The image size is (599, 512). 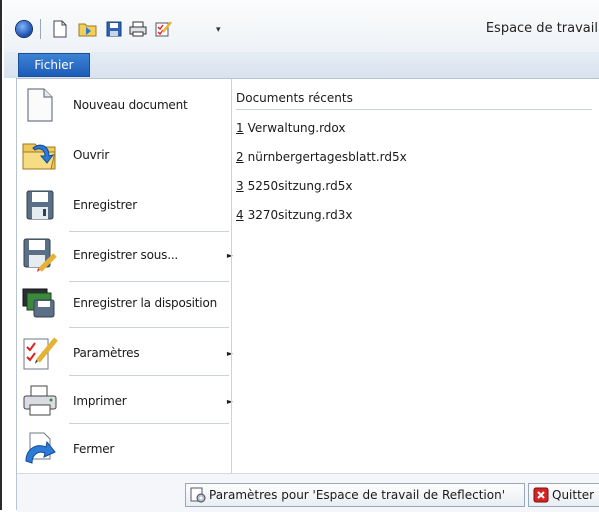 I want to click on recent-document-name: Verwaltung.rdox, so click(x=296, y=128).